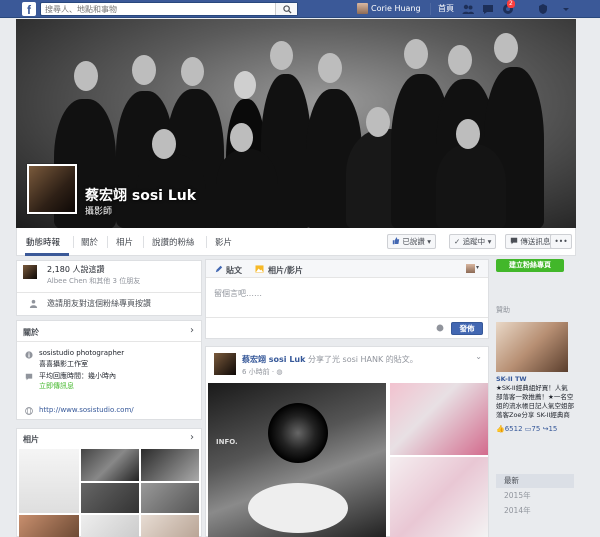 Image resolution: width=600 pixels, height=537 pixels. I want to click on bio-line-2: 喜喜攝影工作室, so click(63, 364).